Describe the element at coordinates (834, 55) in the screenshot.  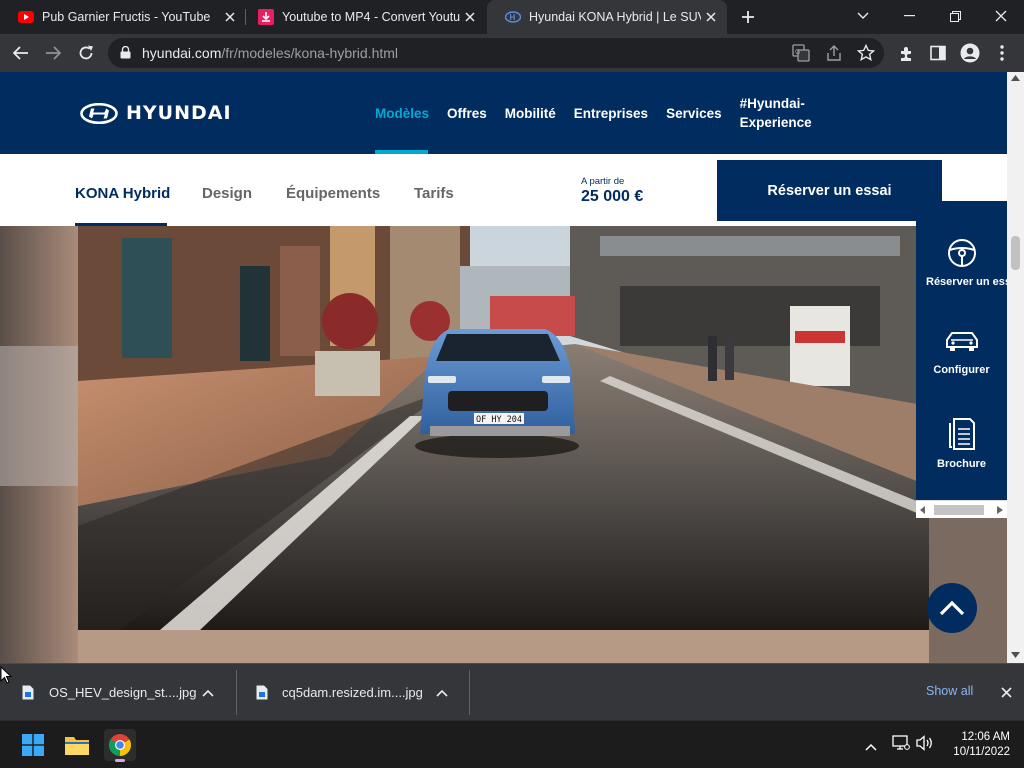
I see `share-icon` at that location.